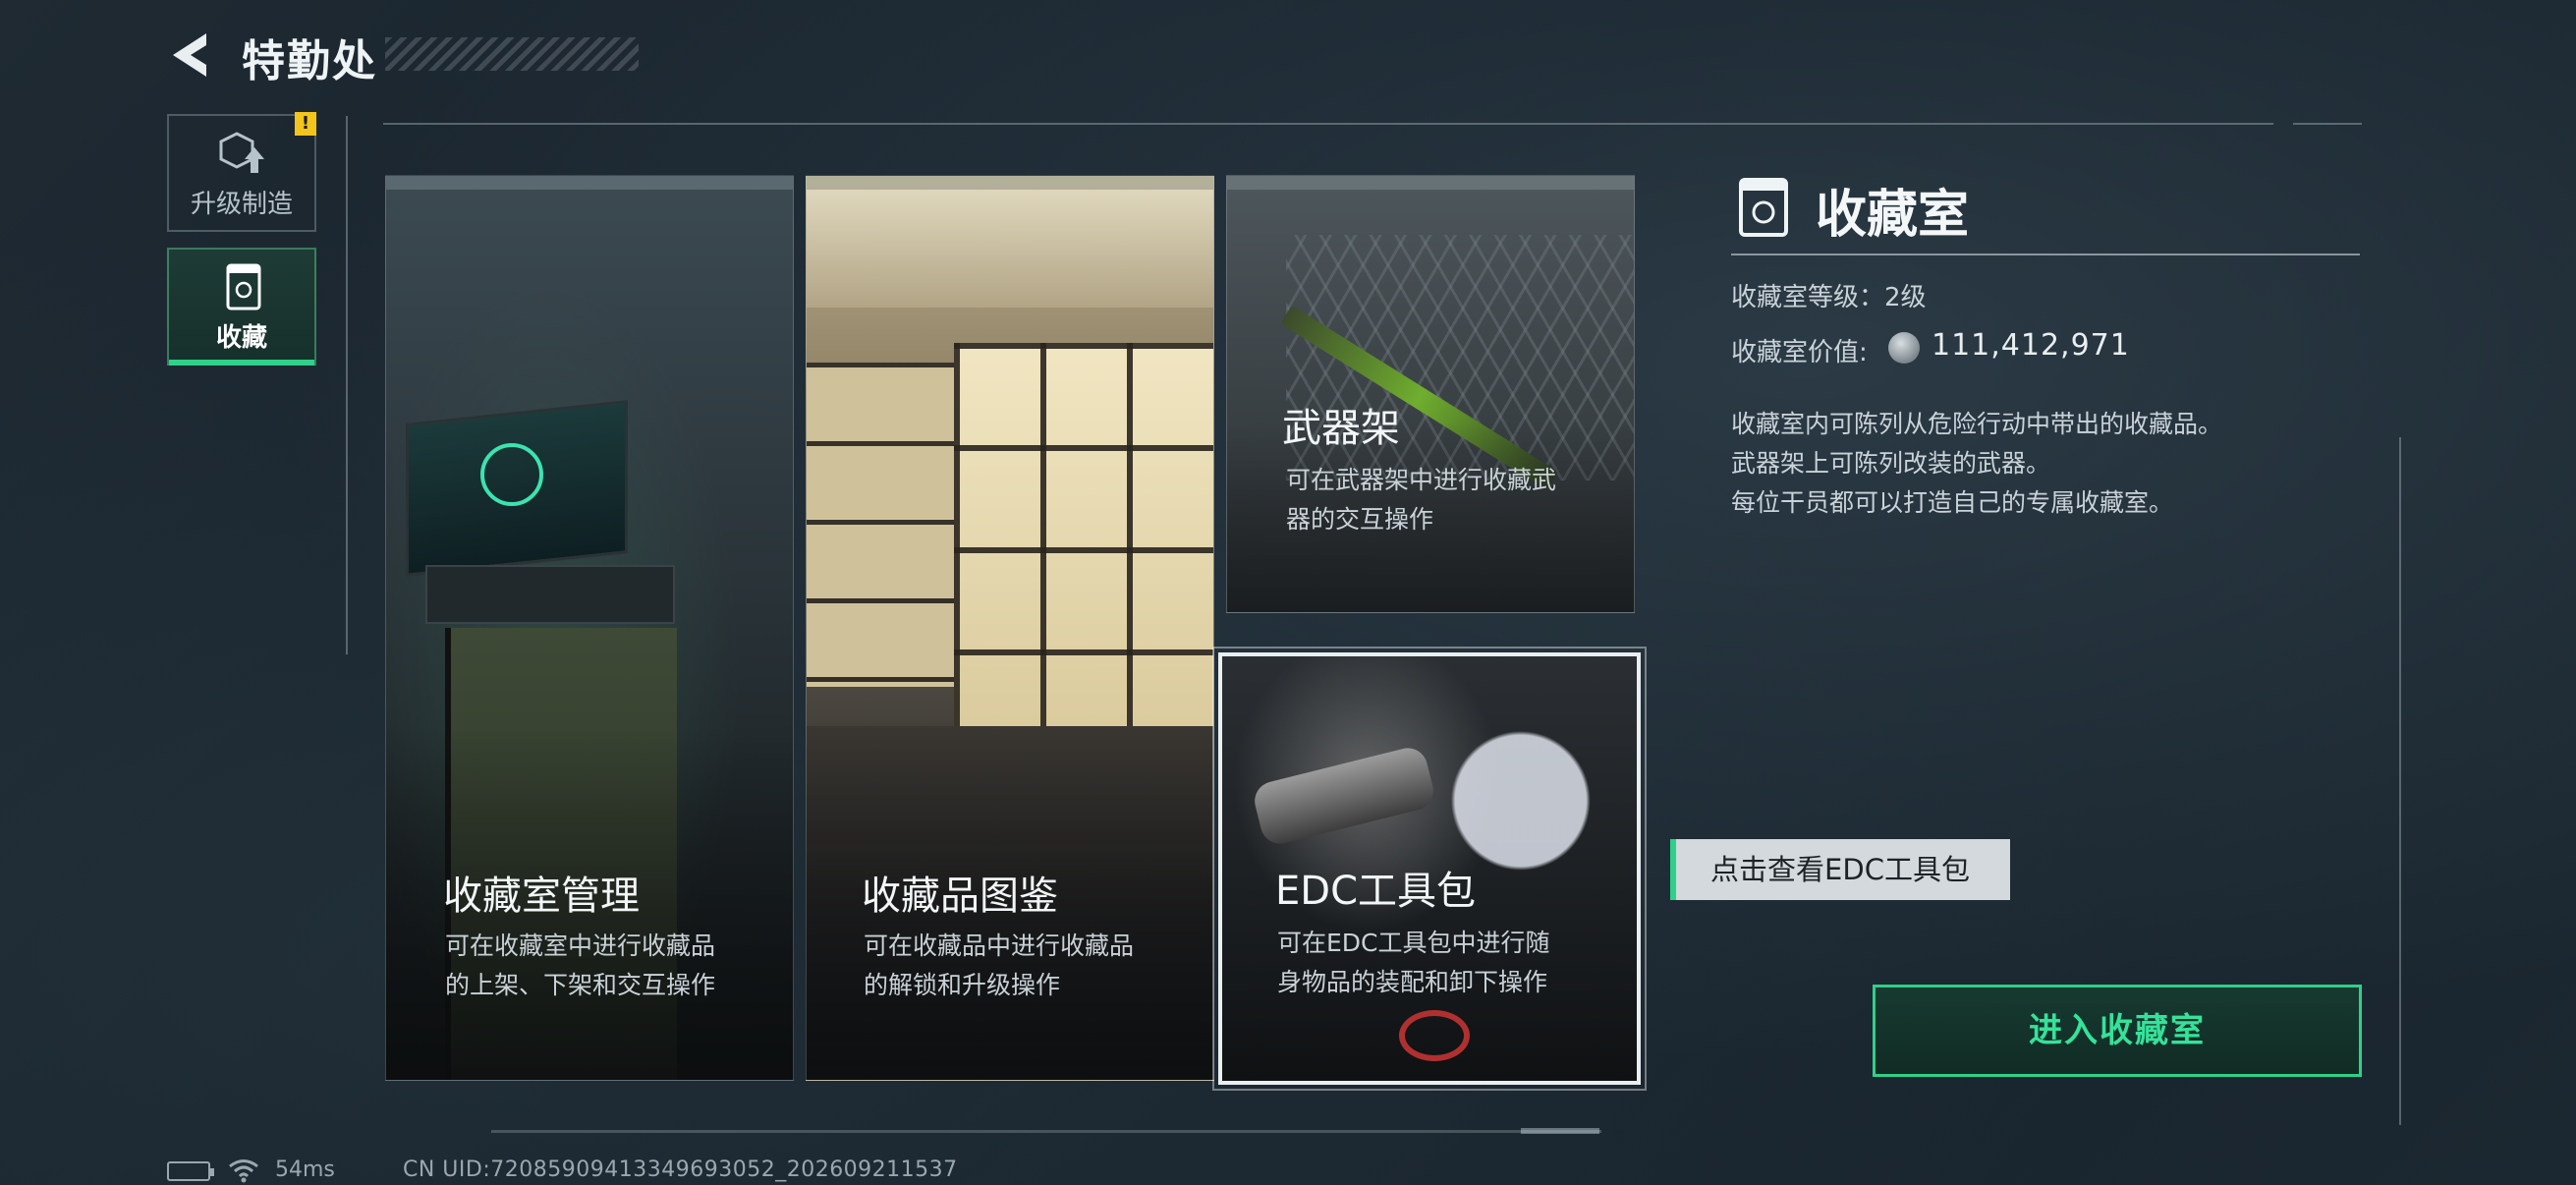 This screenshot has width=2576, height=1185. I want to click on wifi-icon, so click(243, 1171).